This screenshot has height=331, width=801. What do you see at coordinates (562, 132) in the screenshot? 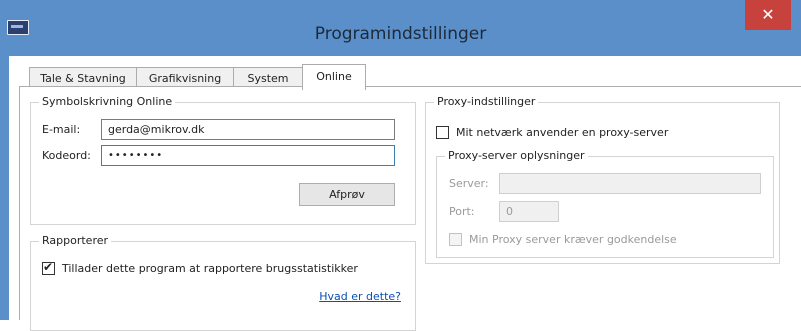
I see `use-proxy-label: Mit netværk anvender en proxy-server` at bounding box center [562, 132].